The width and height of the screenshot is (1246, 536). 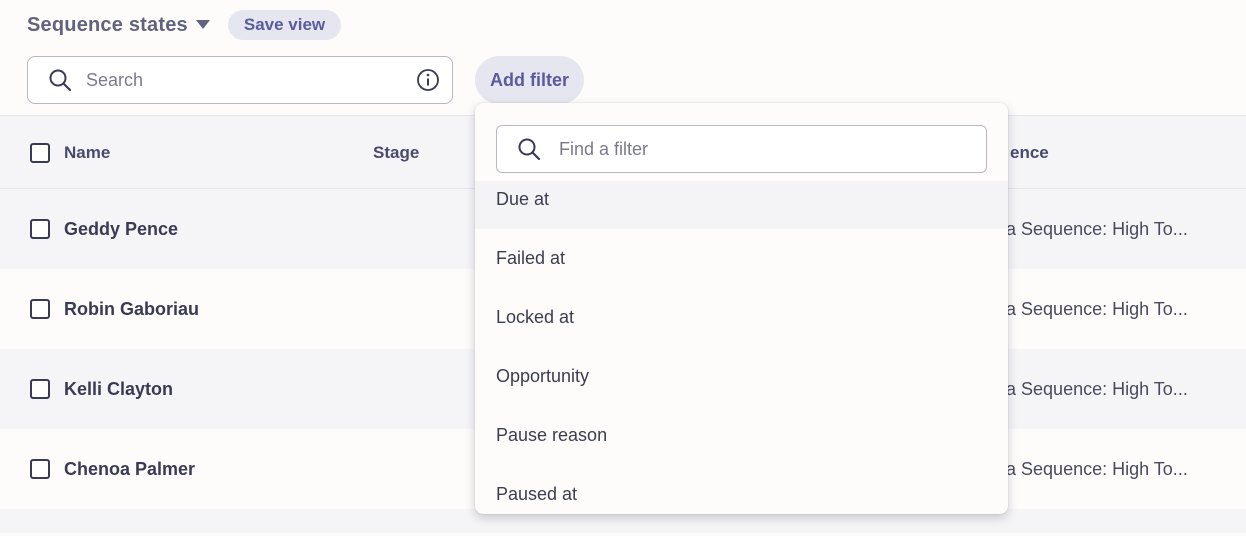 I want to click on row-name: Kelli Clayton, so click(x=118, y=389).